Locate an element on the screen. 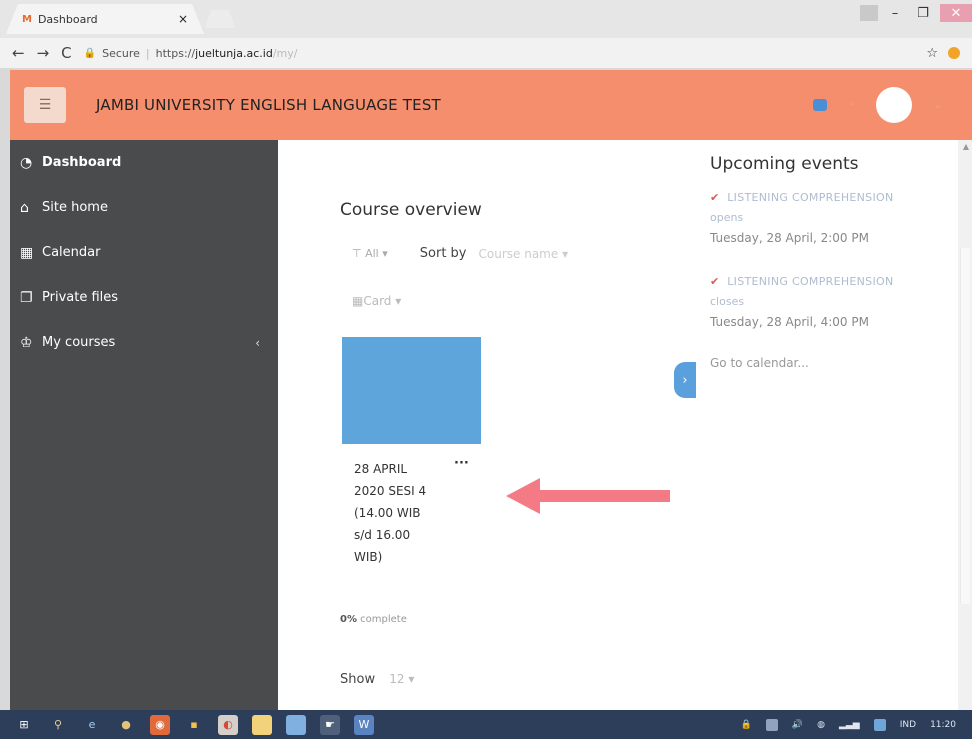  sidebar-item-site-home: ⌂ Site home is located at coordinates (144, 207).